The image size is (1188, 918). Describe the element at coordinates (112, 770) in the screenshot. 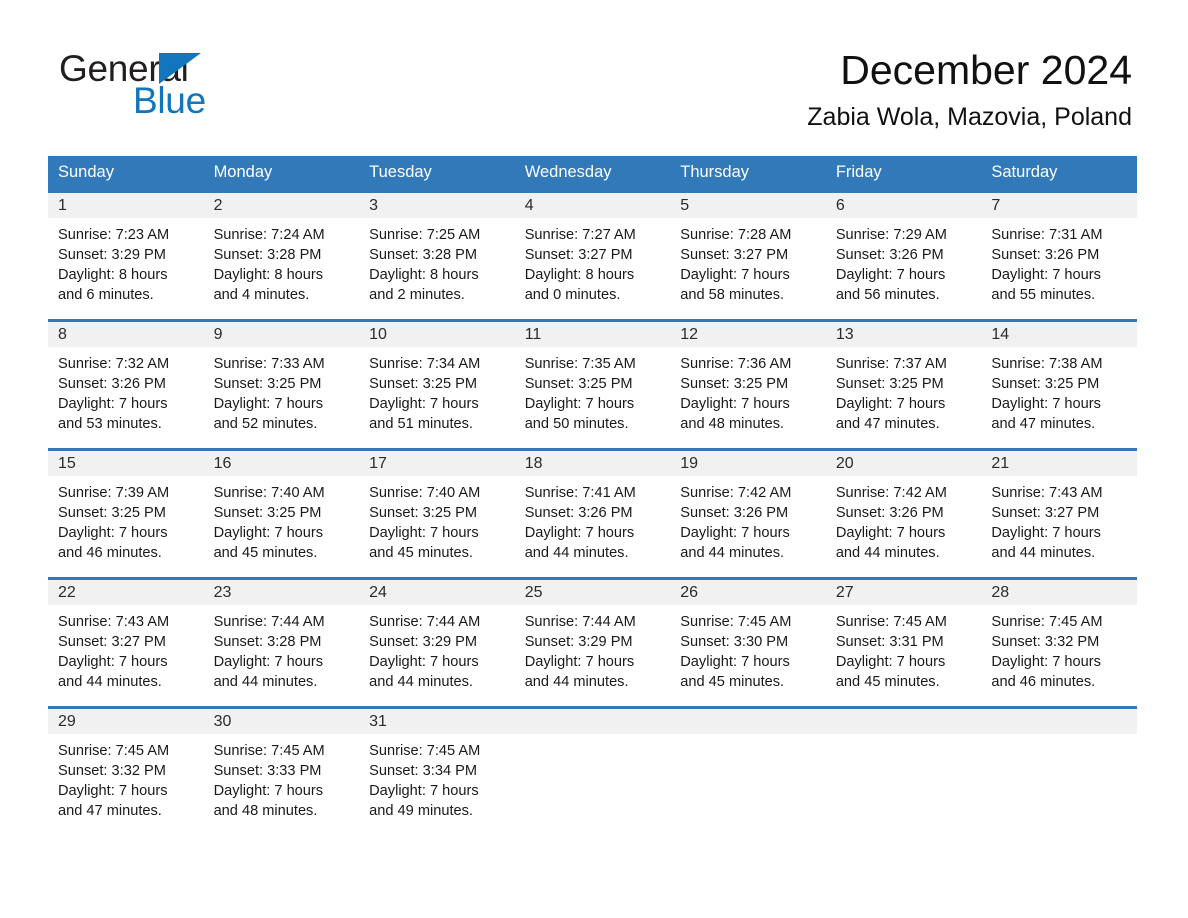

I see `sunset-time: Sunset: 3:32 PM` at that location.